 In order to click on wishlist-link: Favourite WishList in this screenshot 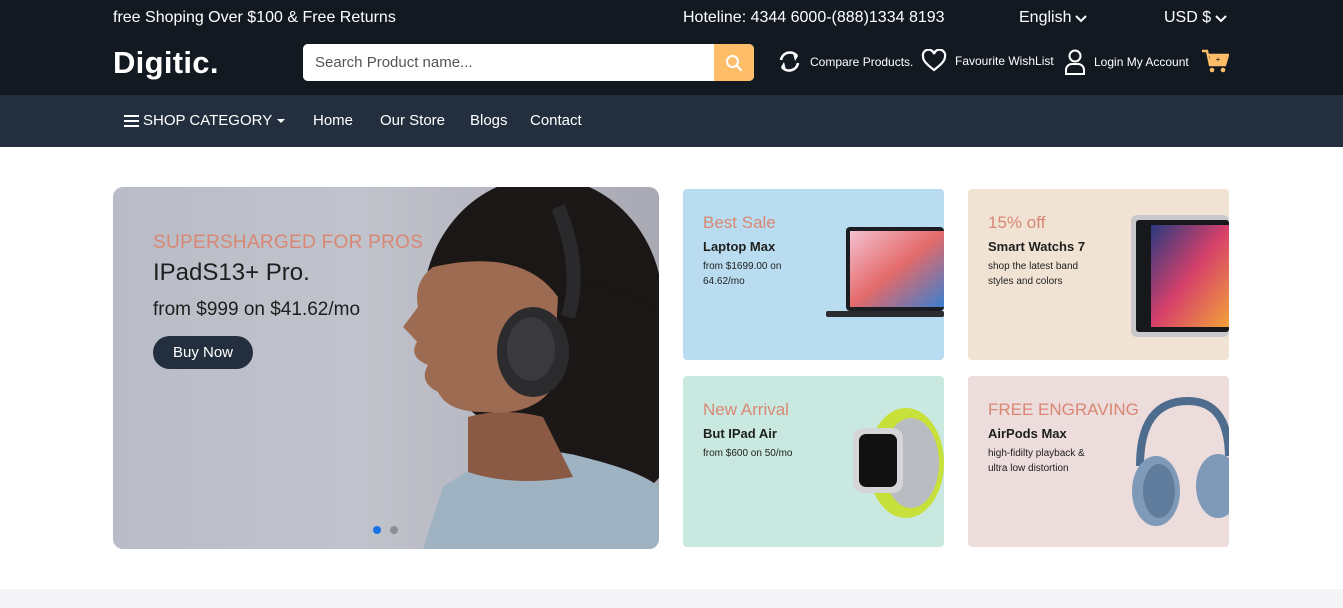, I will do `click(987, 61)`.